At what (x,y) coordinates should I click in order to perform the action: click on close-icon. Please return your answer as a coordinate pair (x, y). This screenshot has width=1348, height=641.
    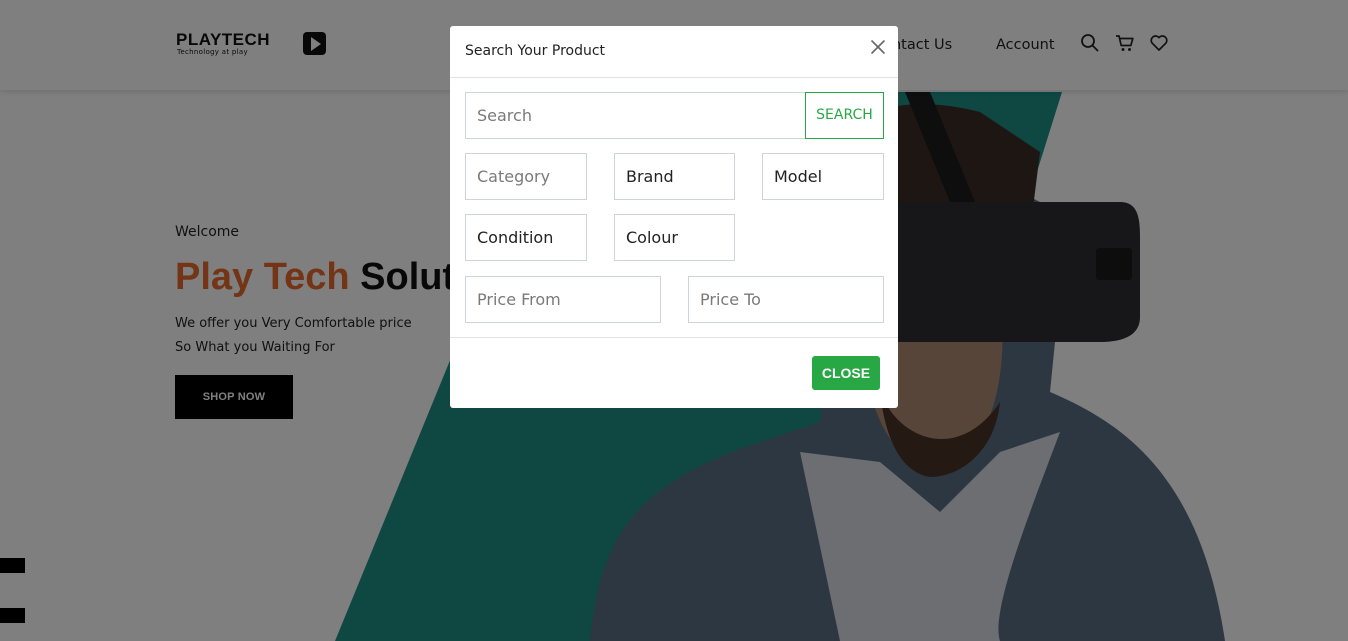
    Looking at the image, I should click on (878, 47).